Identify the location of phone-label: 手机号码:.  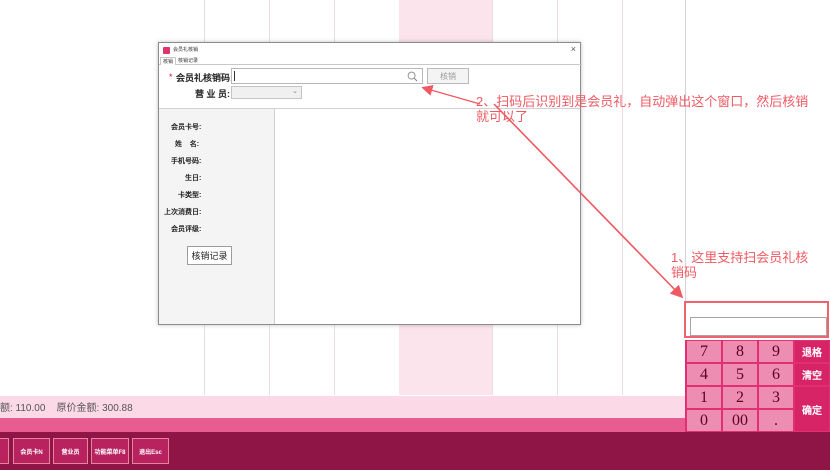
(186, 161).